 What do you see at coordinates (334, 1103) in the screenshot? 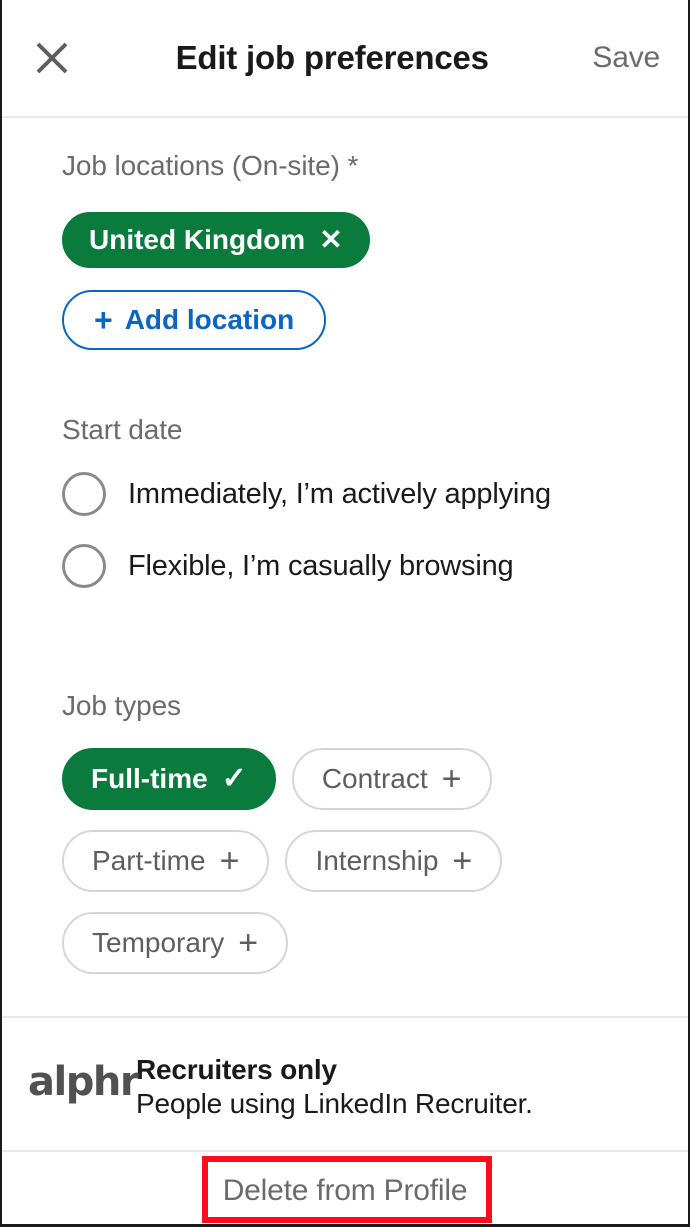
I see `recruiters-only-subtitle: People using LinkedIn Recruiter.` at bounding box center [334, 1103].